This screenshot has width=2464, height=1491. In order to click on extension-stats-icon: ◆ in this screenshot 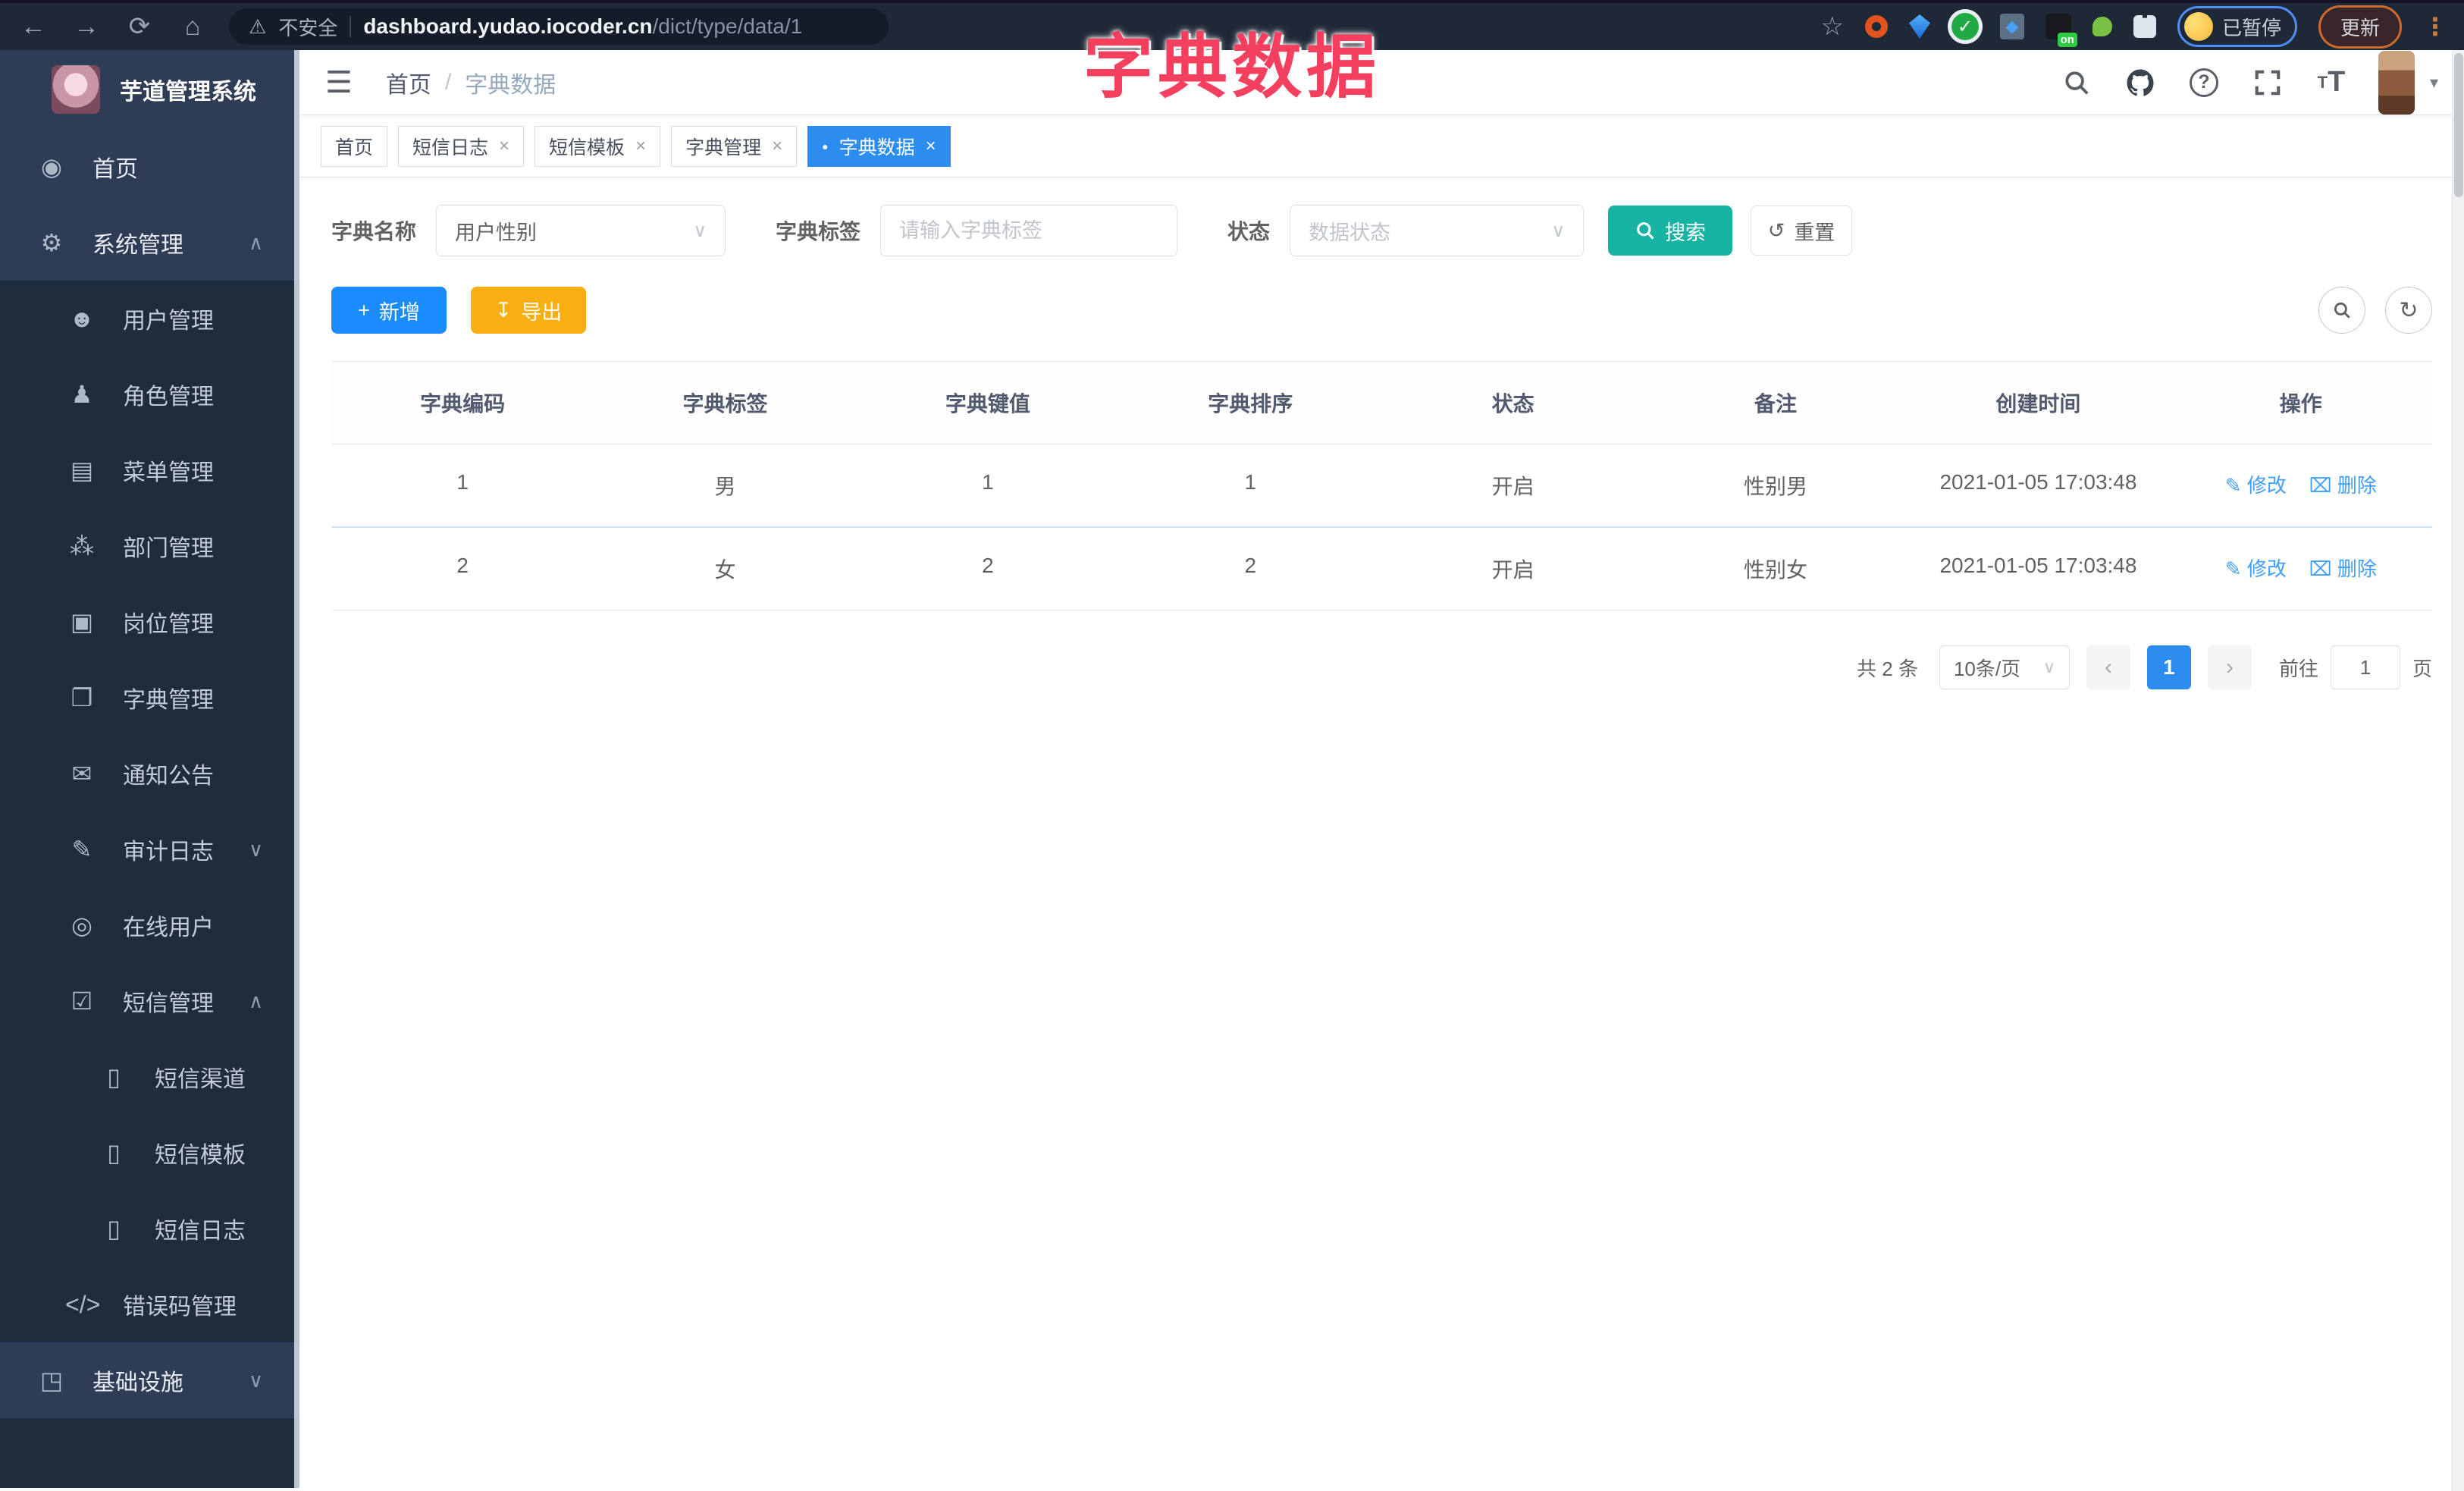, I will do `click(2012, 26)`.